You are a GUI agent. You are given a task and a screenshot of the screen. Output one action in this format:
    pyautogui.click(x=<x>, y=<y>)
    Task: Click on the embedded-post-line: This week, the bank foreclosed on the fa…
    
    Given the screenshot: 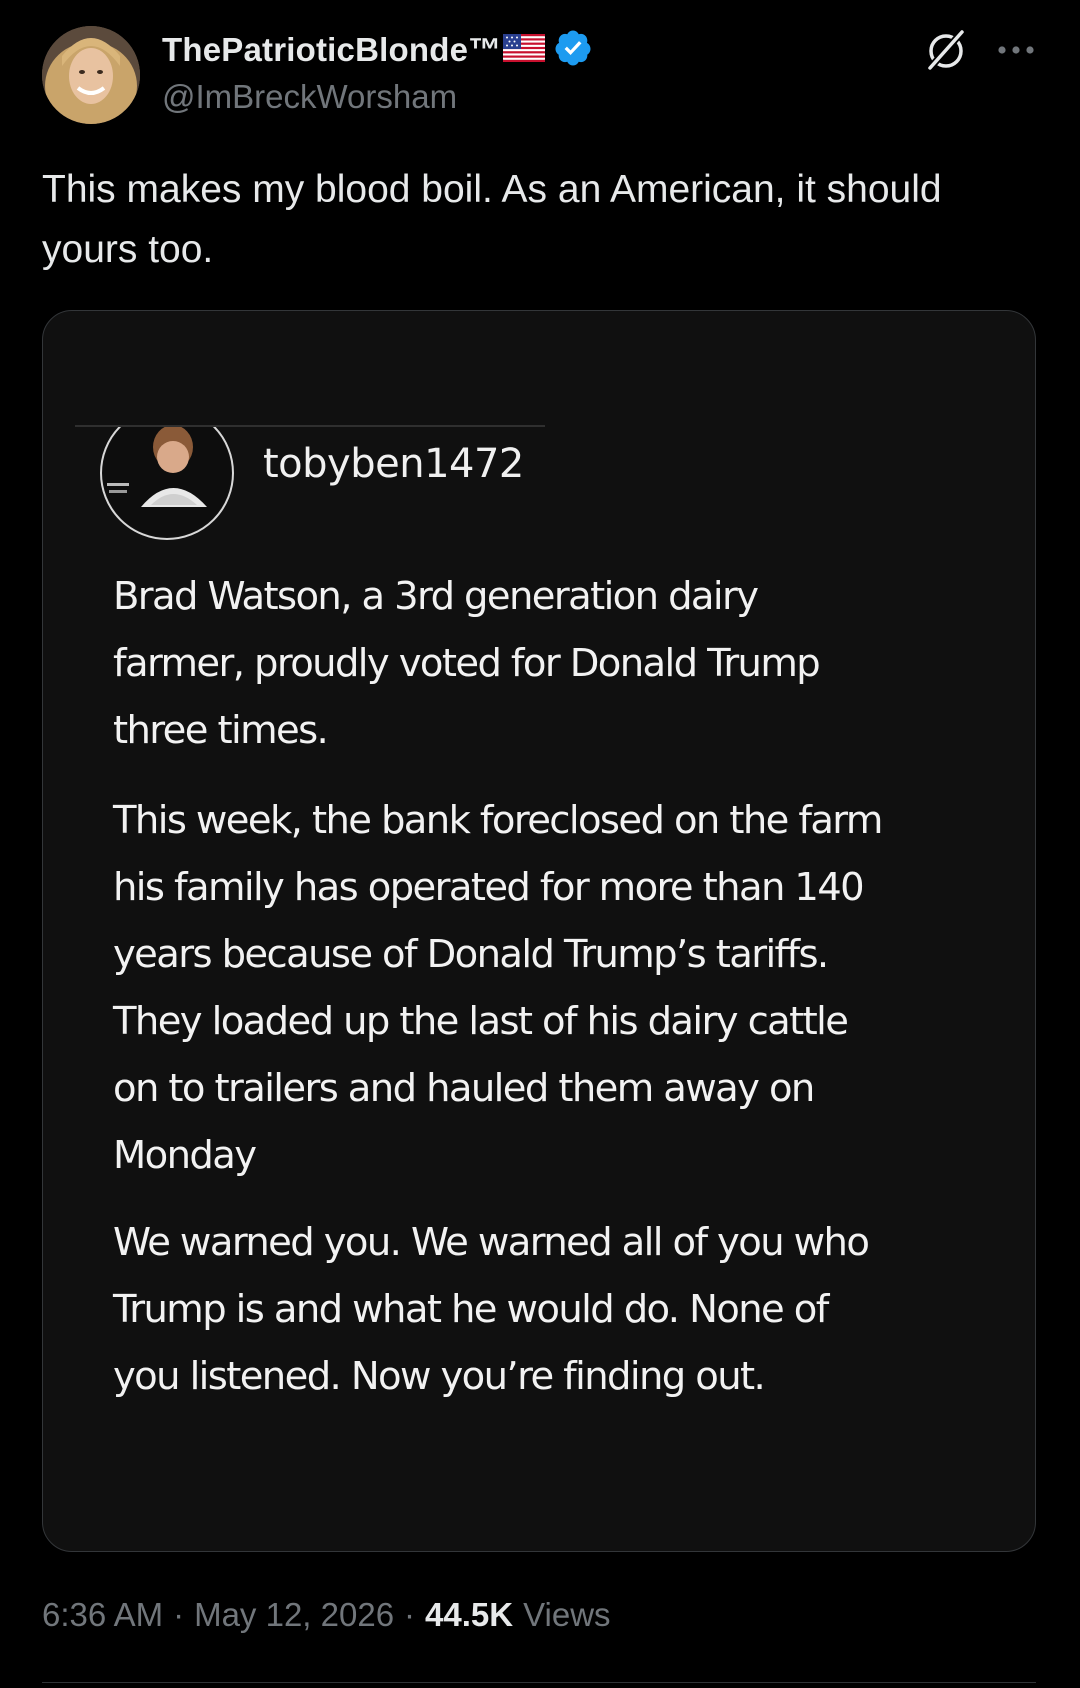 What is the action you would take?
    pyautogui.click(x=498, y=820)
    